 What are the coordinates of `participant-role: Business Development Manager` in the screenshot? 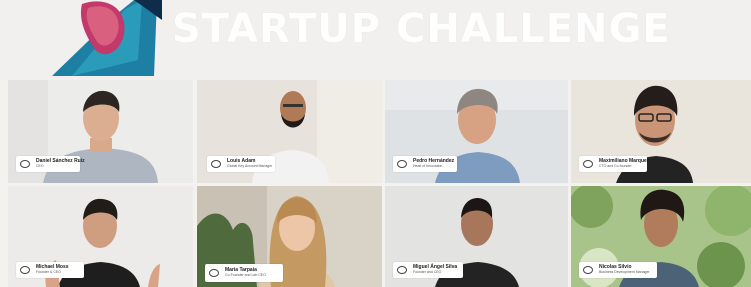 It's located at (624, 272).